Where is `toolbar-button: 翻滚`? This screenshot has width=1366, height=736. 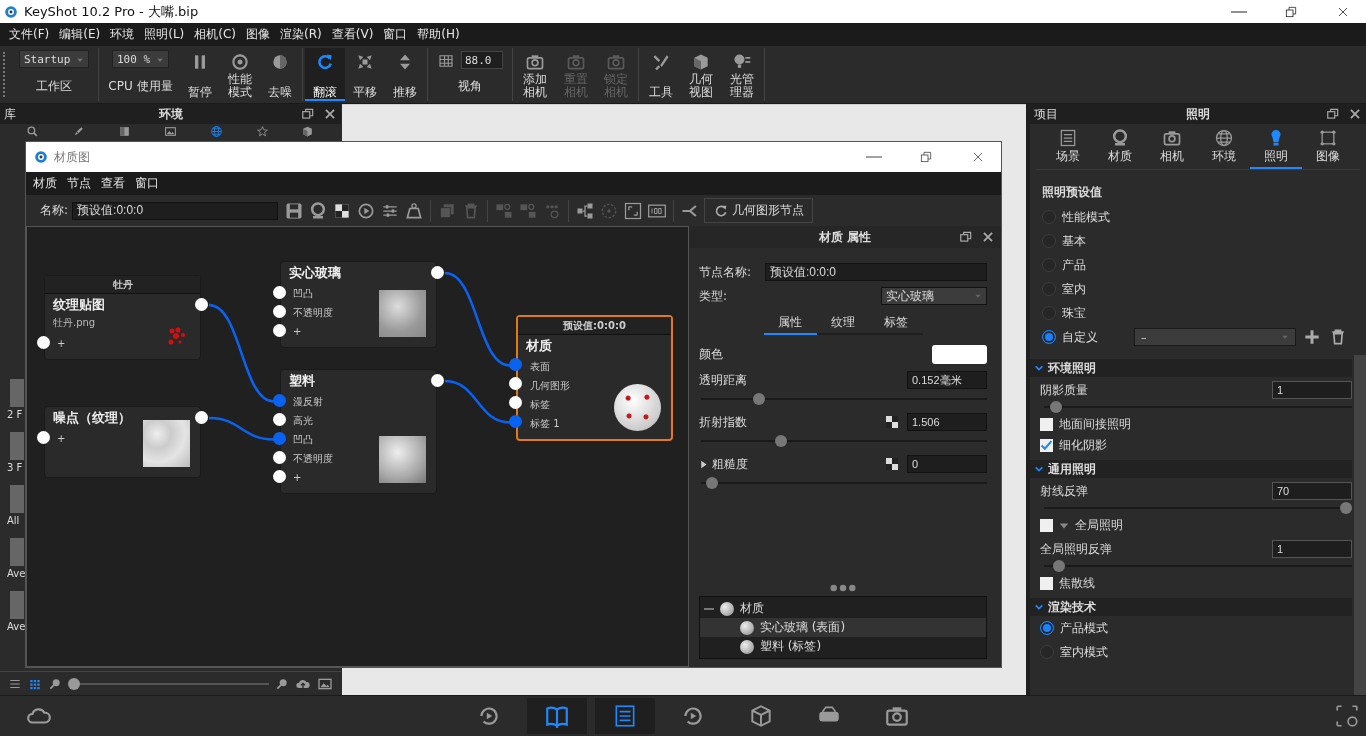
toolbar-button: 翻滚 is located at coordinates (324, 74).